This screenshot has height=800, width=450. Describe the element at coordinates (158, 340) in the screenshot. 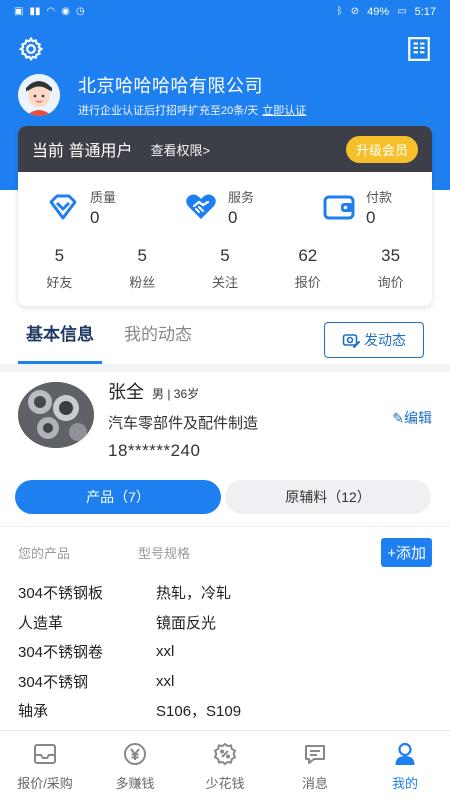

I see `tab-my-feed: 我的动态` at that location.